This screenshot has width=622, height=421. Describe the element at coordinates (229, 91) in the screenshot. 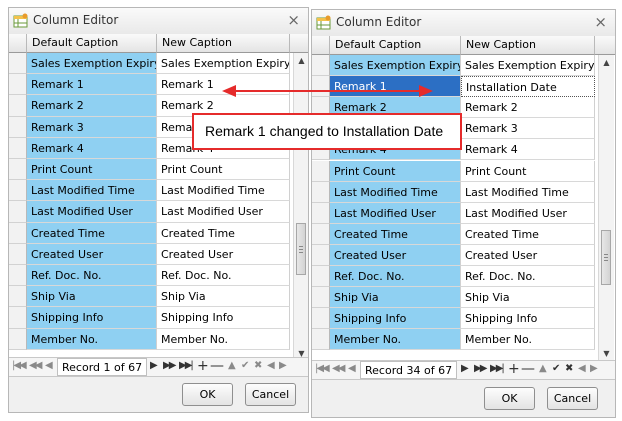

I see `arrow-head-left-icon` at that location.